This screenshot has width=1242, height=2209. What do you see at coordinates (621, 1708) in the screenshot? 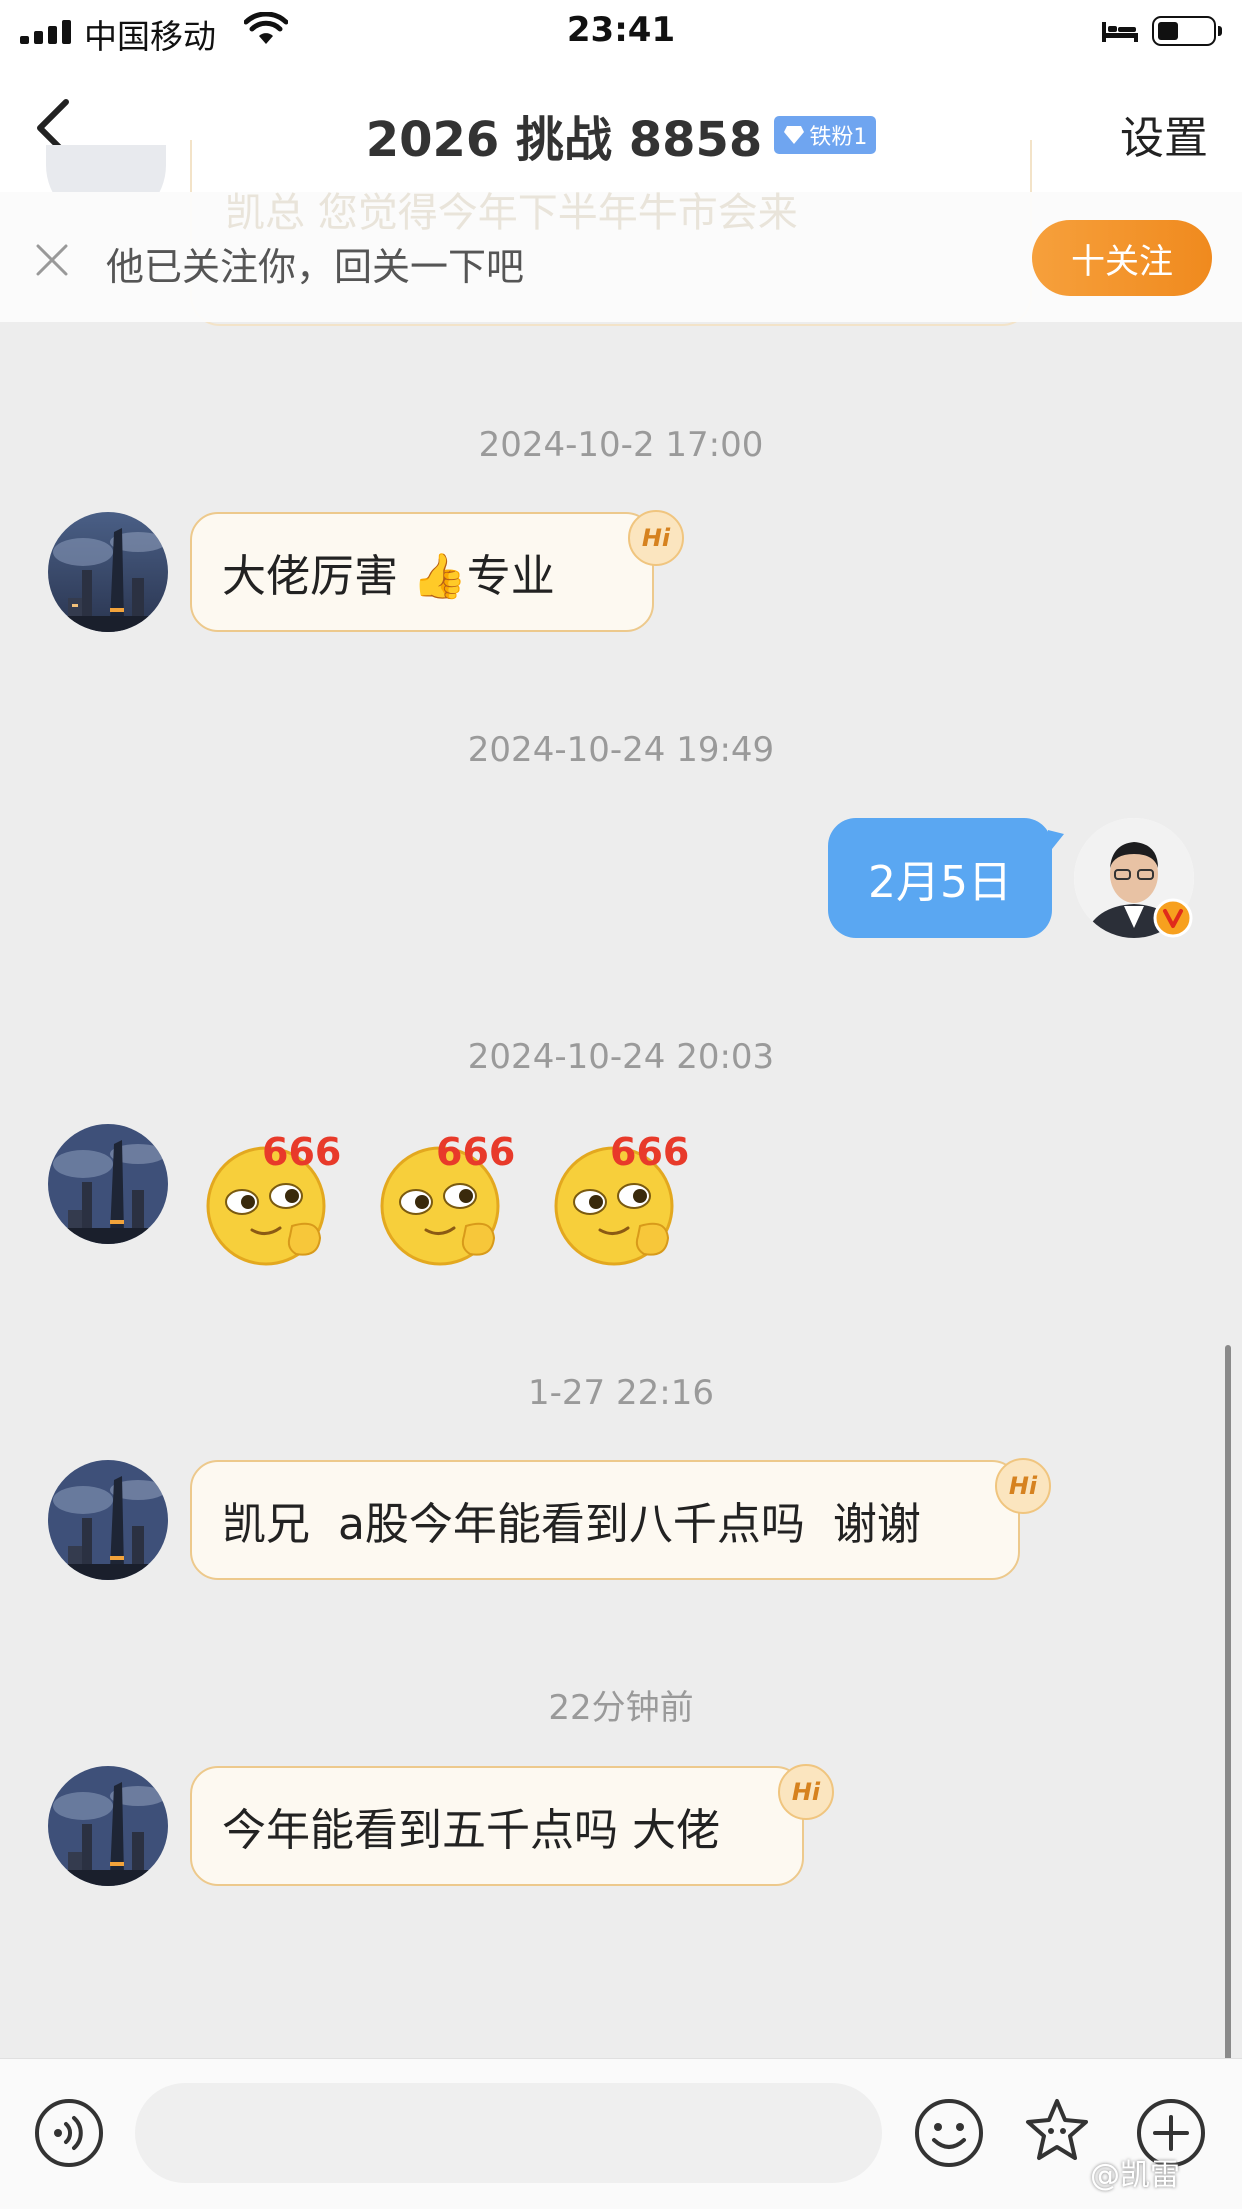
I see `message-timestamp: 22分钟前` at bounding box center [621, 1708].